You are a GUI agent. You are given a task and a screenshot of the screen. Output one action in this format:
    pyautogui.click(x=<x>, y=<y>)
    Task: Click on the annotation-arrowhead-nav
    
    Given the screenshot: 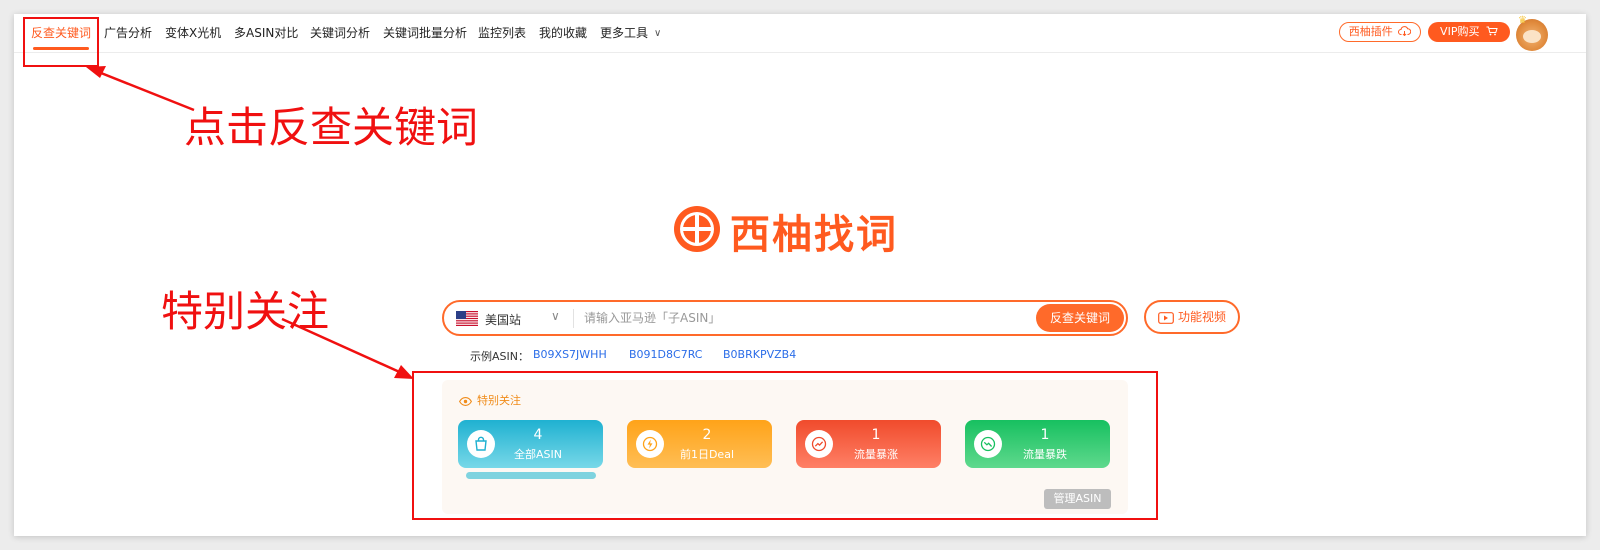 What is the action you would take?
    pyautogui.click(x=96, y=72)
    